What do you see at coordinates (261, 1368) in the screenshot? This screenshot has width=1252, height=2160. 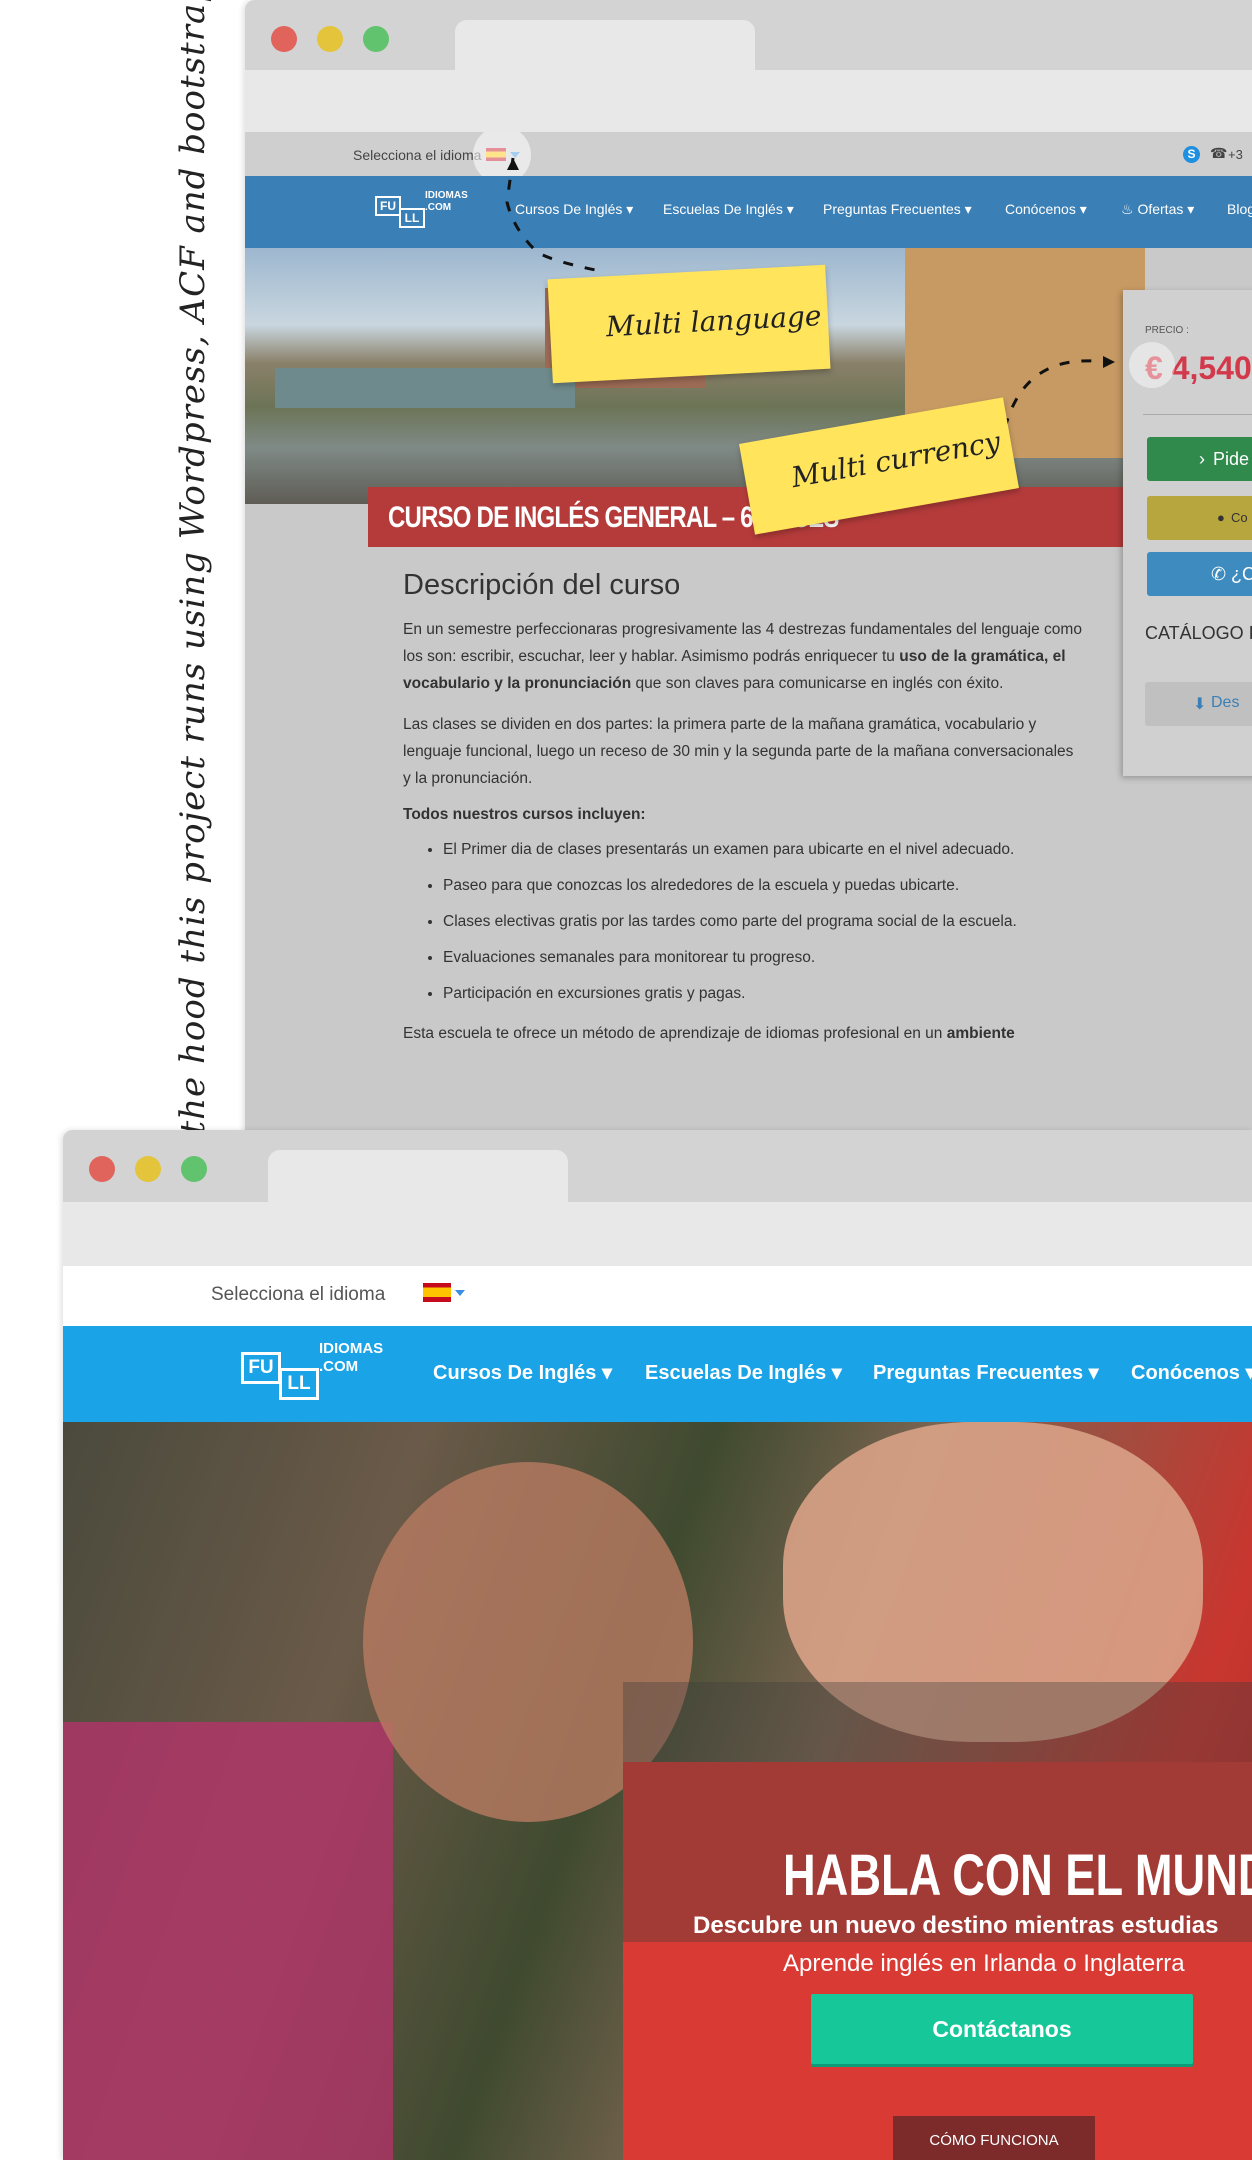 I see `logo-full-text: FU` at bounding box center [261, 1368].